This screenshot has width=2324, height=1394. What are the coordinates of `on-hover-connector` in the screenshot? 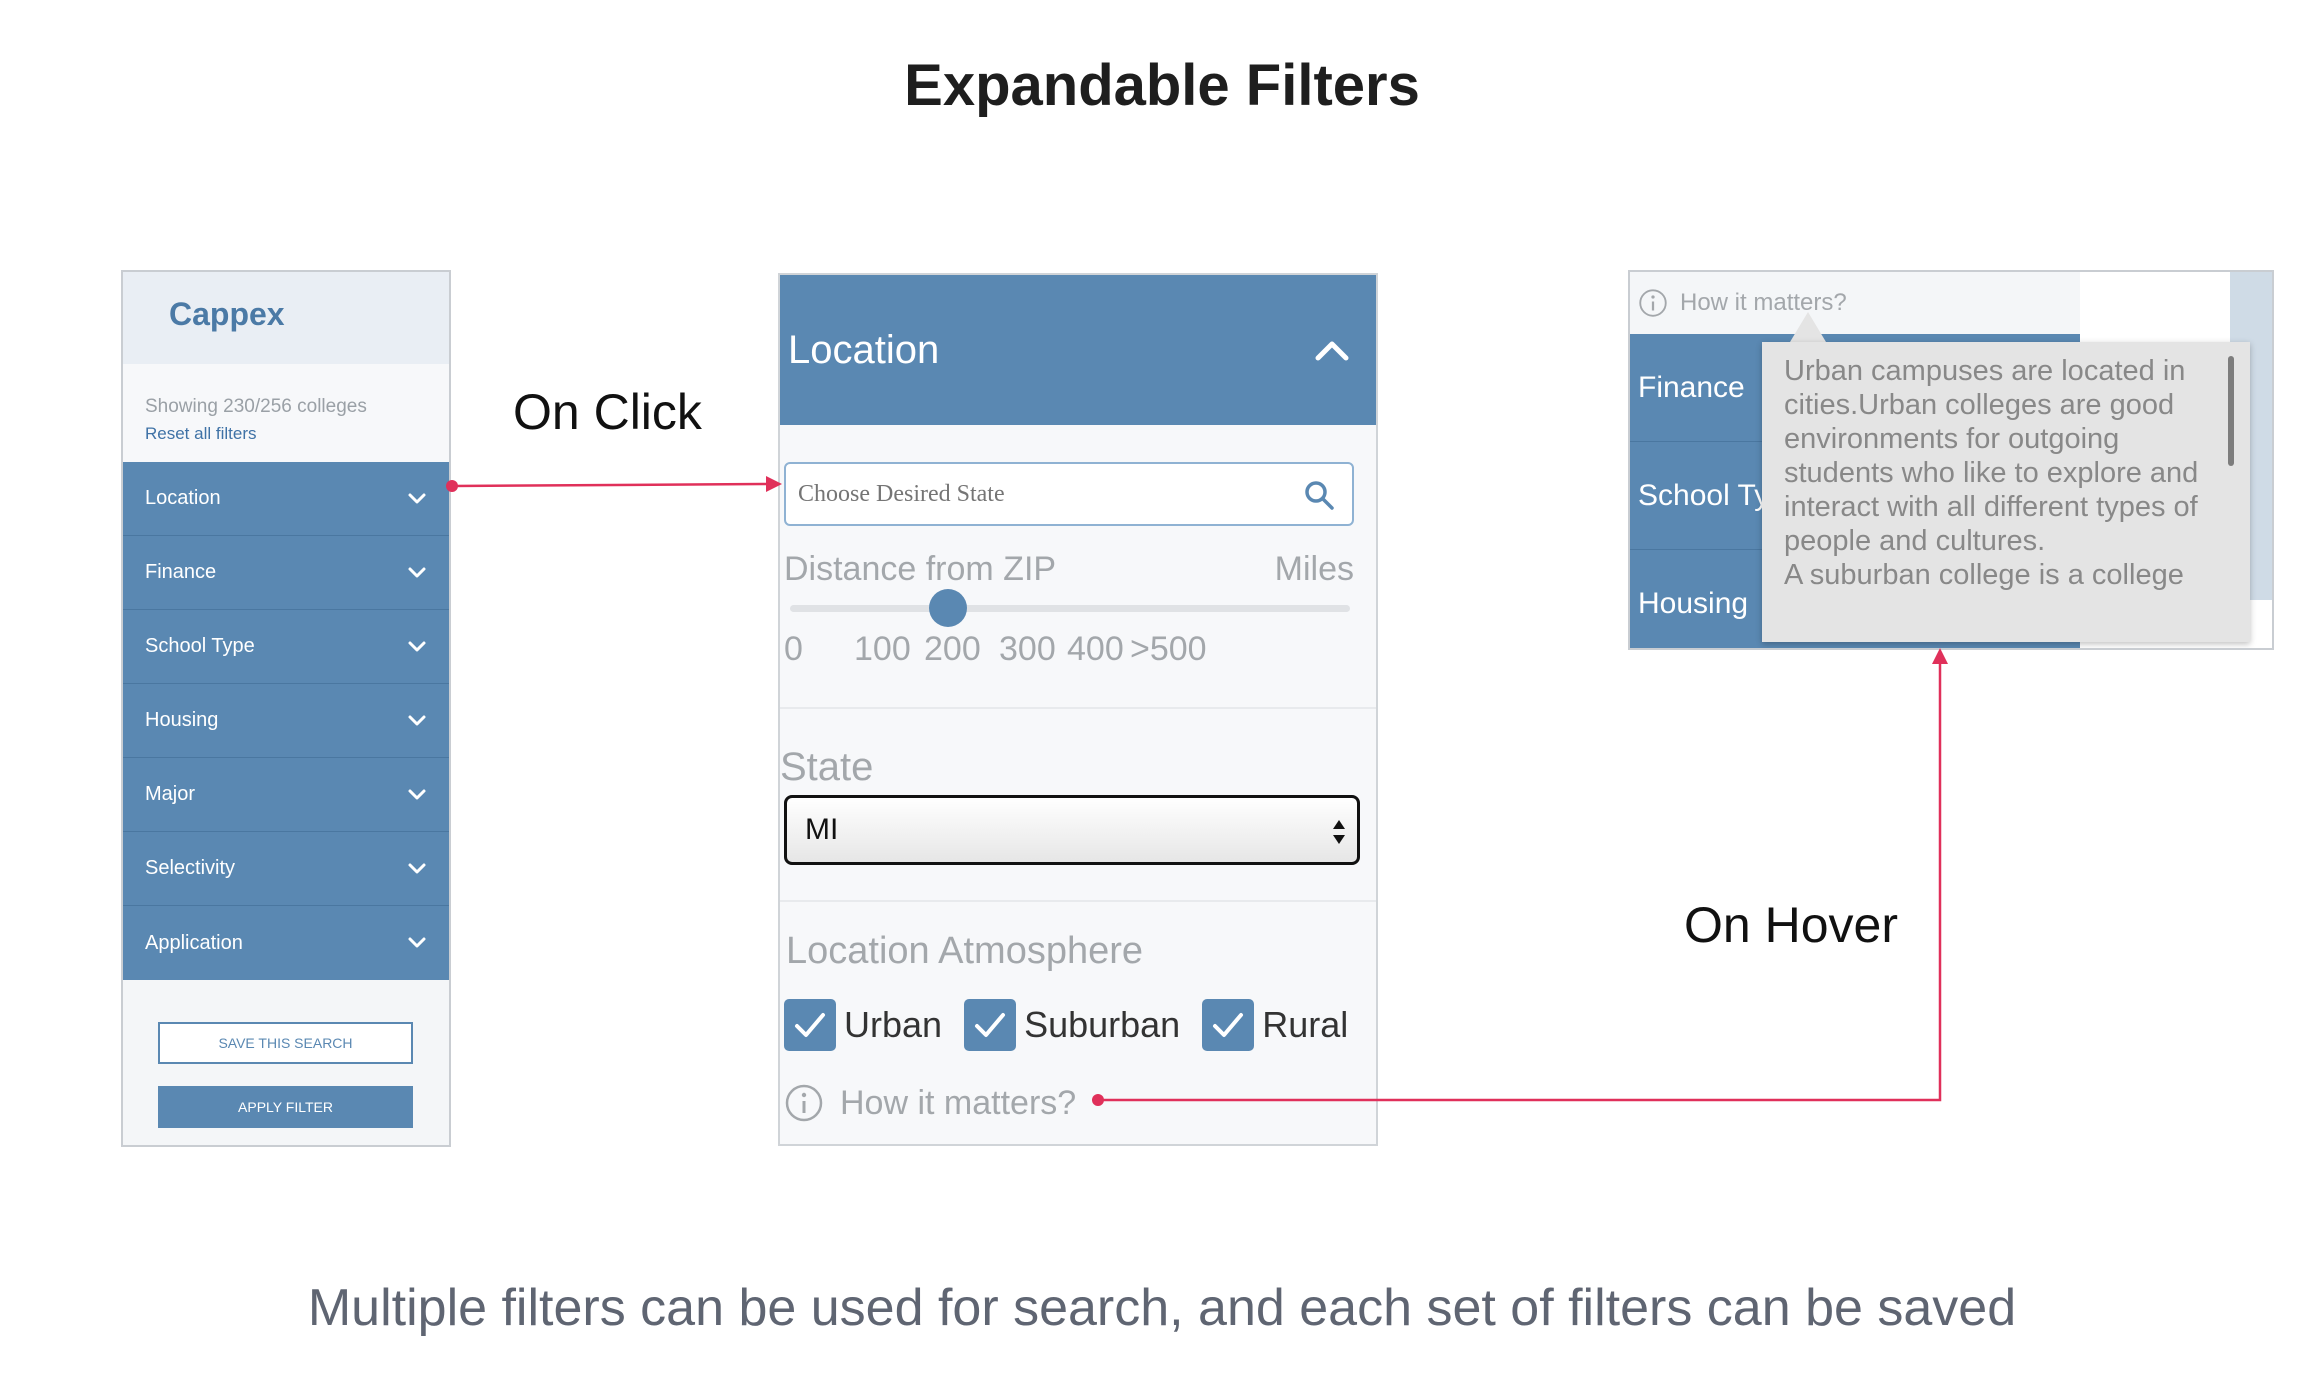 It's located at (1520, 877).